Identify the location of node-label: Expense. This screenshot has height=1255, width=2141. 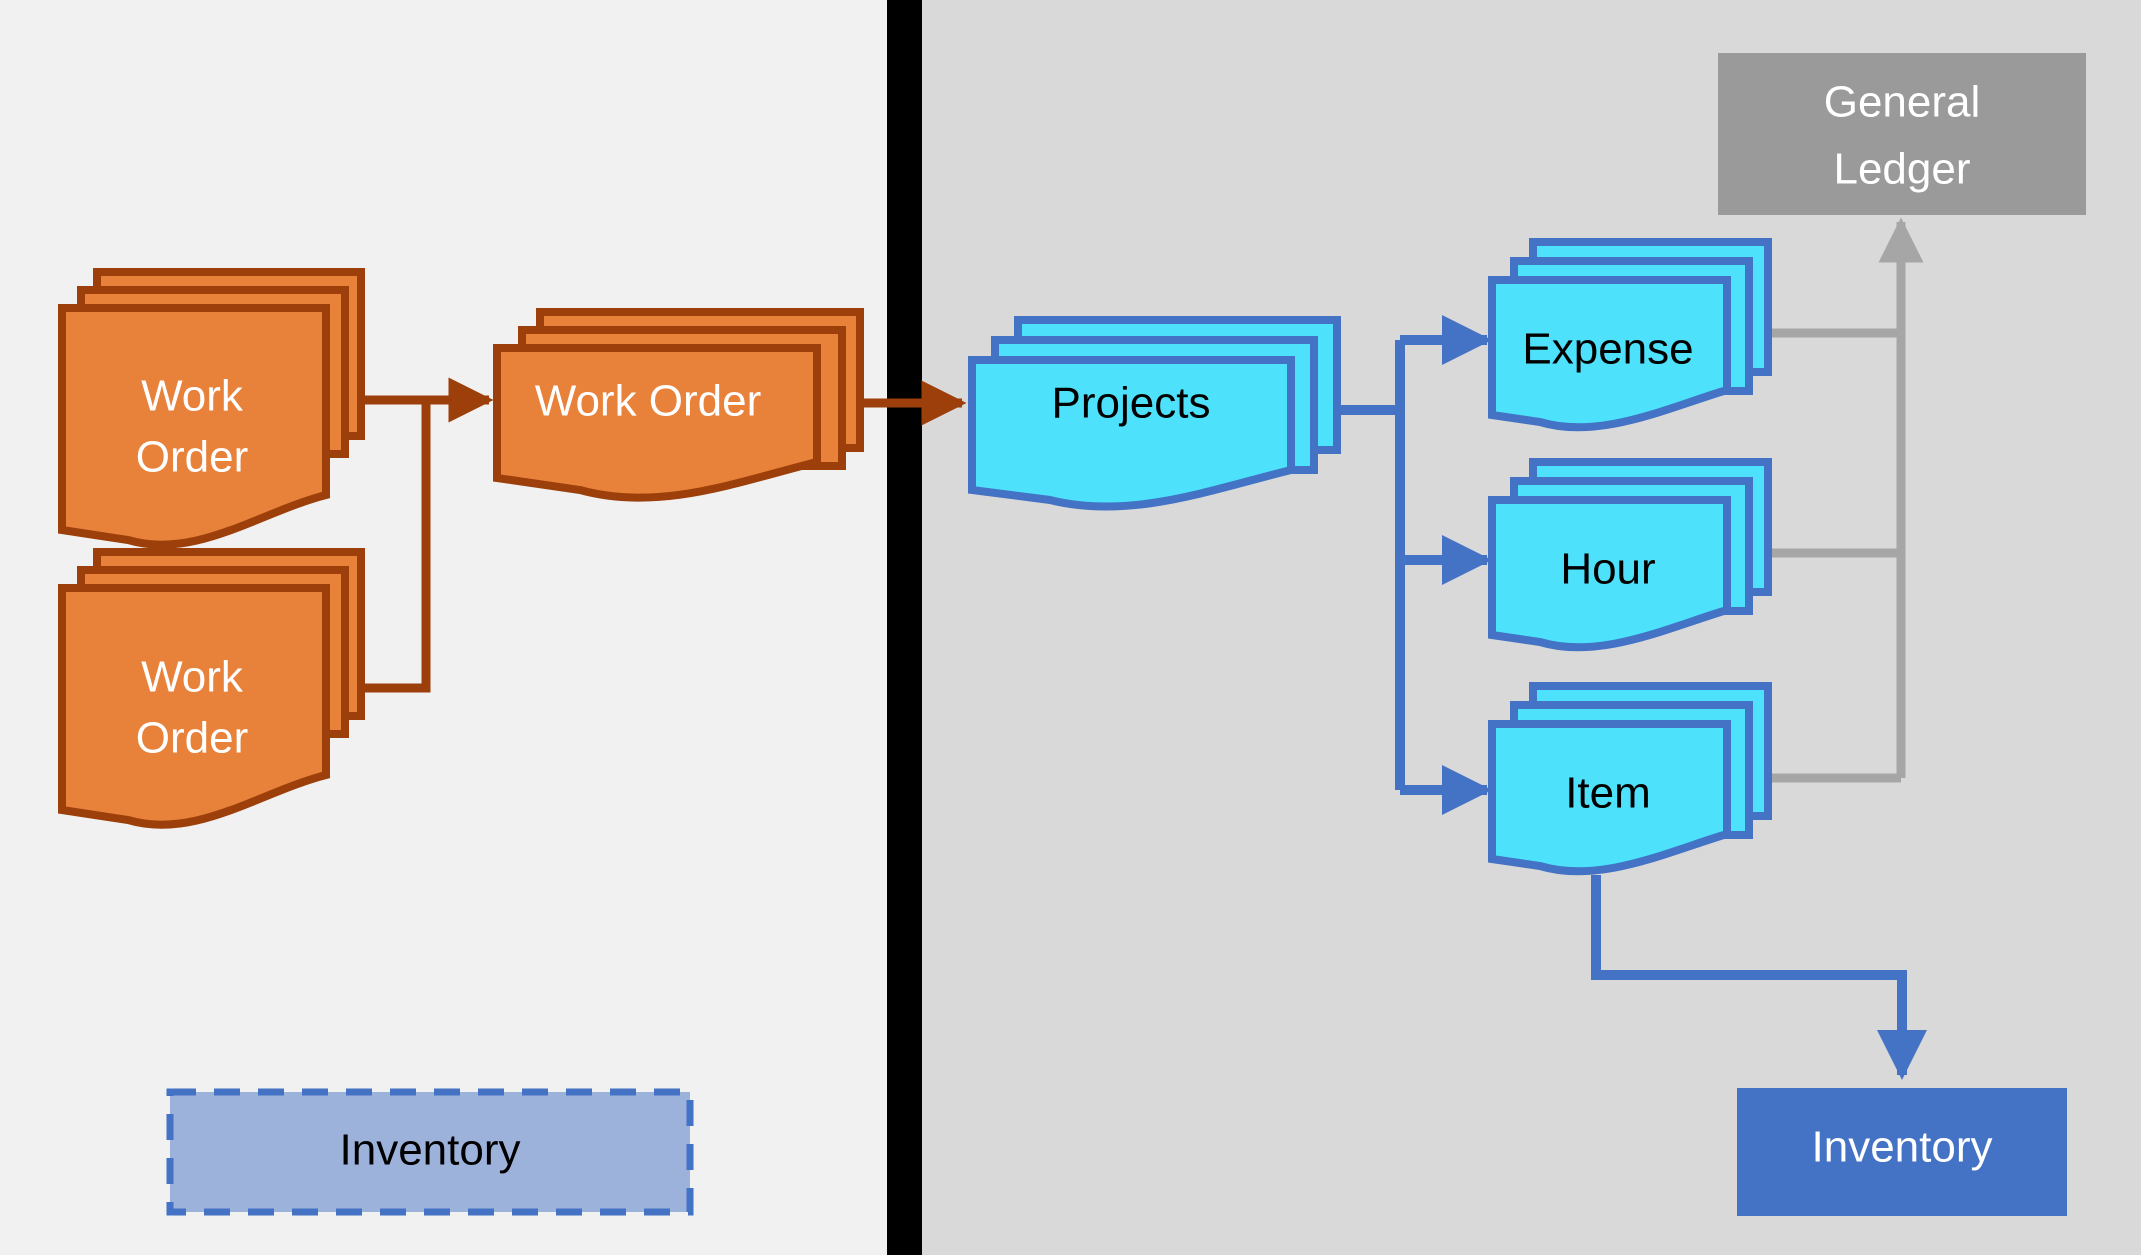
(1607, 349).